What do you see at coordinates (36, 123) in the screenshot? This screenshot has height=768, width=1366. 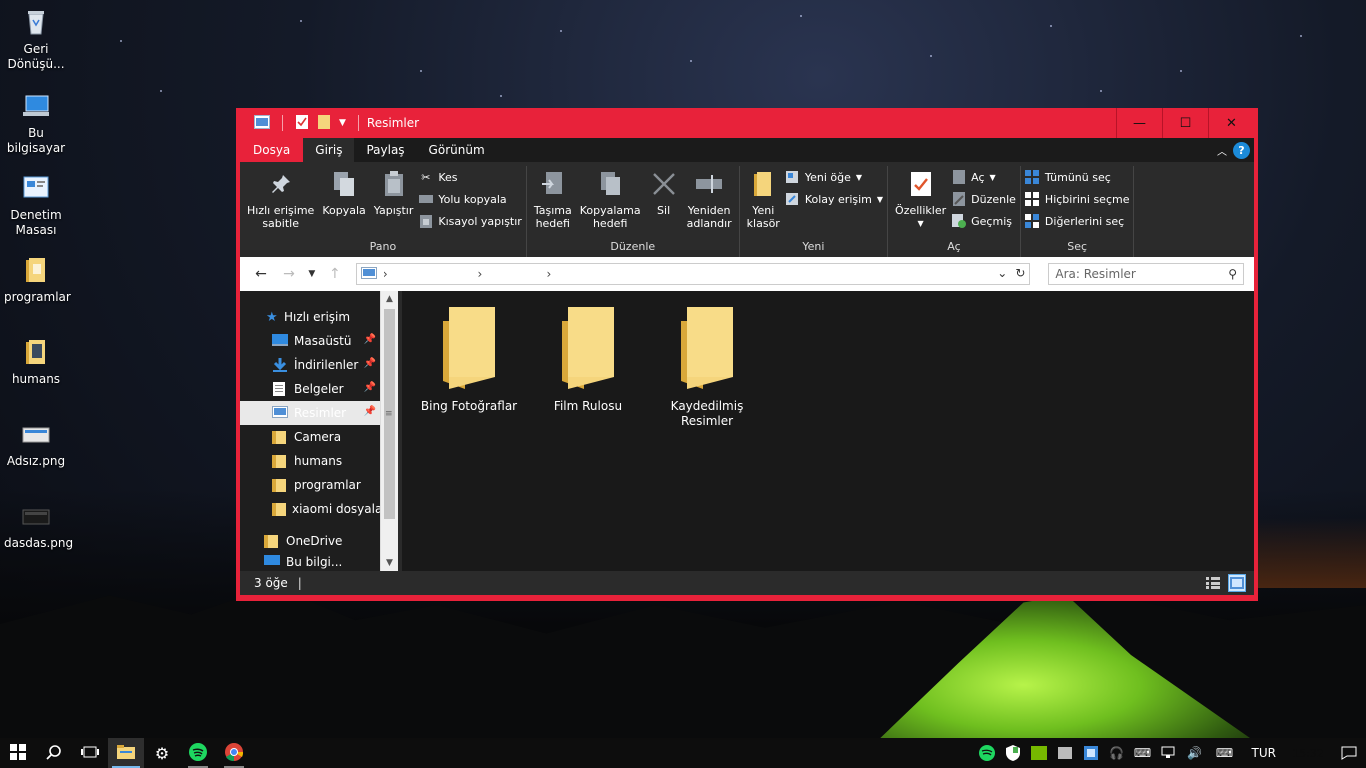 I see `desktop-icon-this-pc: Bu bilgisayar` at bounding box center [36, 123].